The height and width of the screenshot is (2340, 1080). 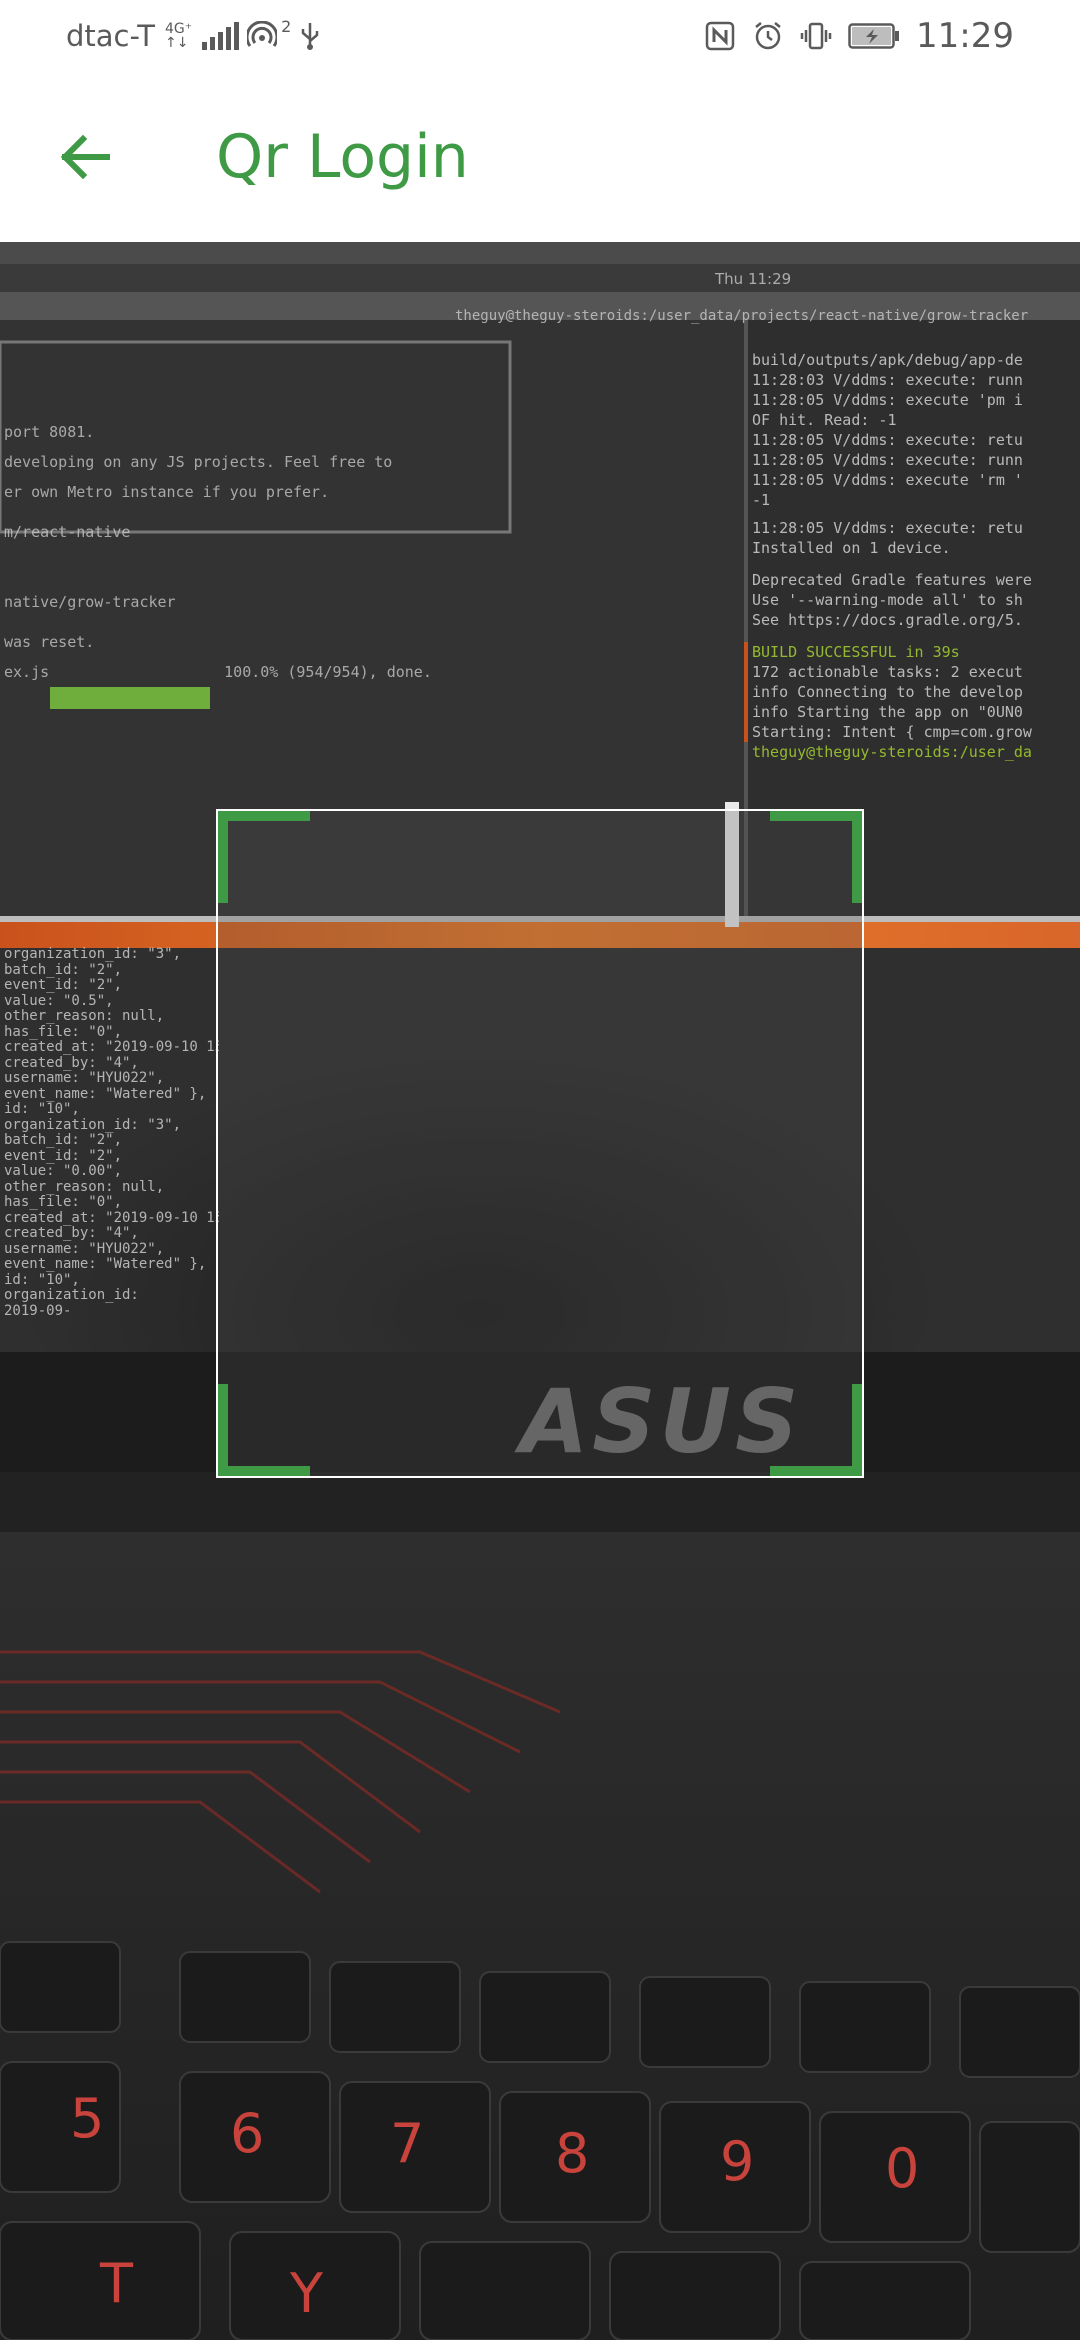 What do you see at coordinates (221, 36) in the screenshot?
I see `signal-icon` at bounding box center [221, 36].